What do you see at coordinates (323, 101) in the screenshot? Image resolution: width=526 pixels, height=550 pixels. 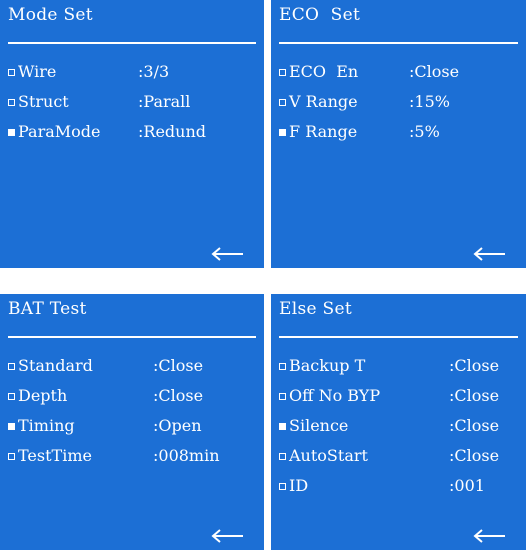 I see `setting-label: V Range` at bounding box center [323, 101].